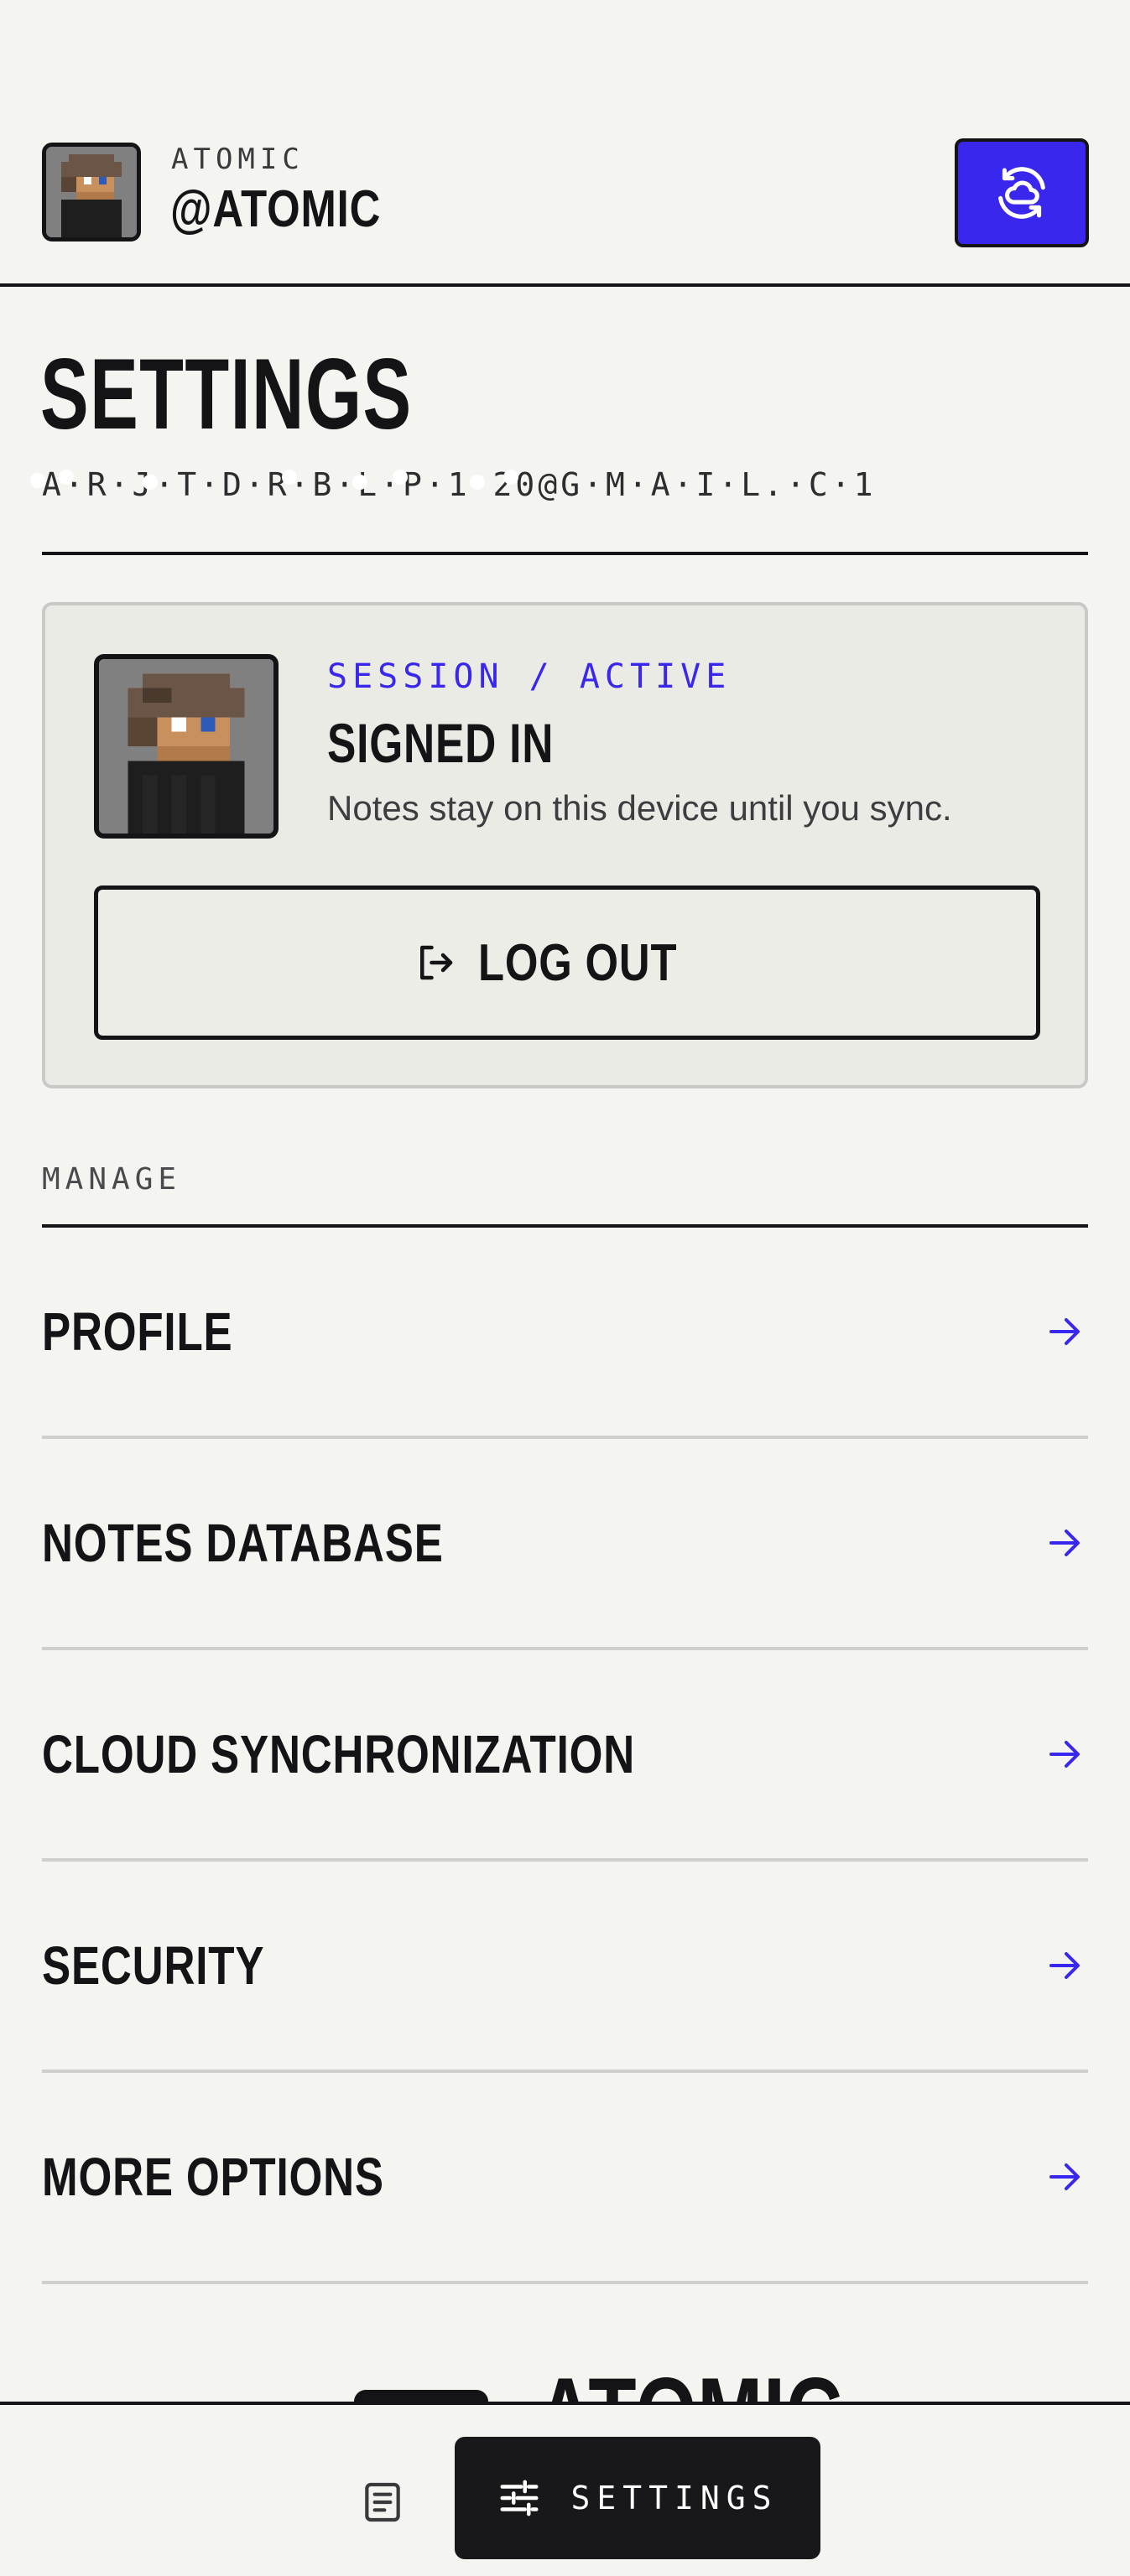 The height and width of the screenshot is (2576, 1130). I want to click on brand-eyebrow: ATOMIC, so click(238, 159).